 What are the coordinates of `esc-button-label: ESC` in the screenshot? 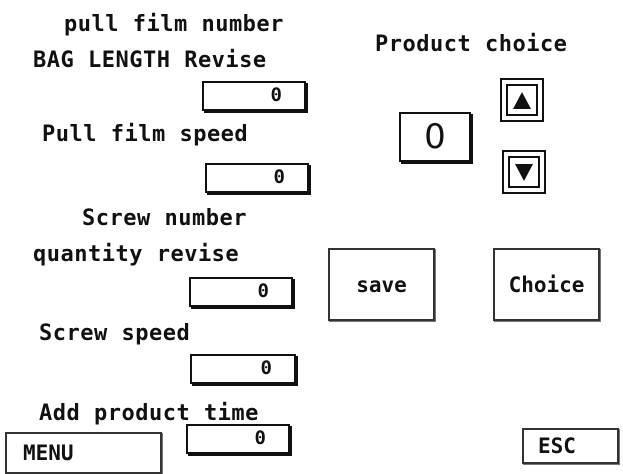 It's located at (557, 446).